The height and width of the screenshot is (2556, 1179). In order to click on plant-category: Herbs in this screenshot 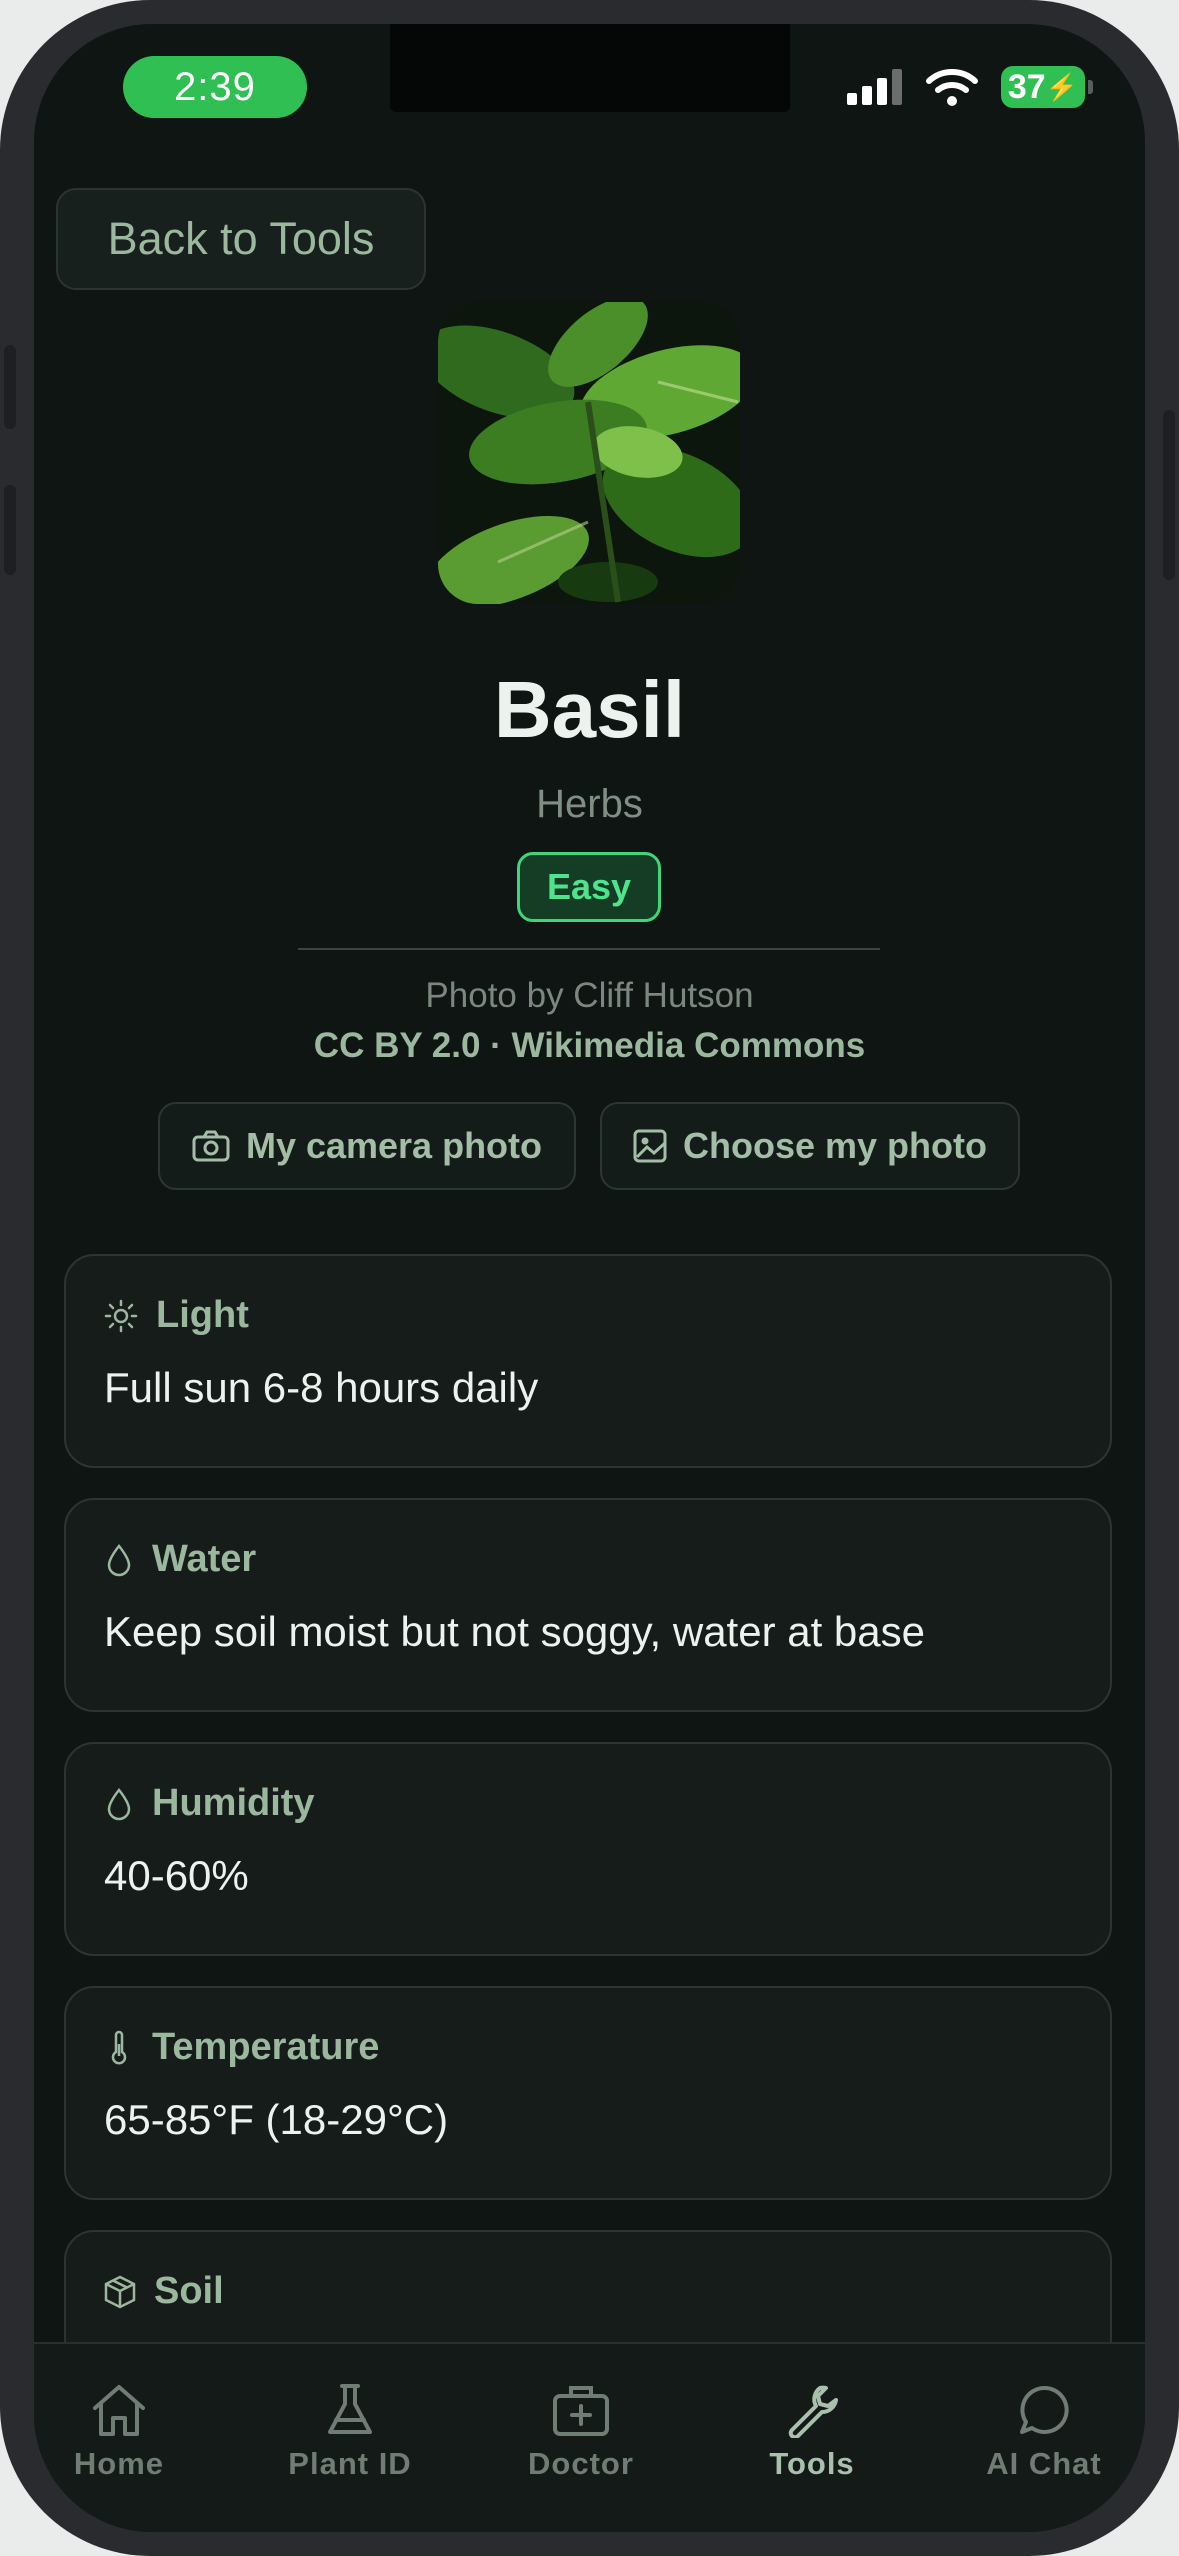, I will do `click(589, 804)`.